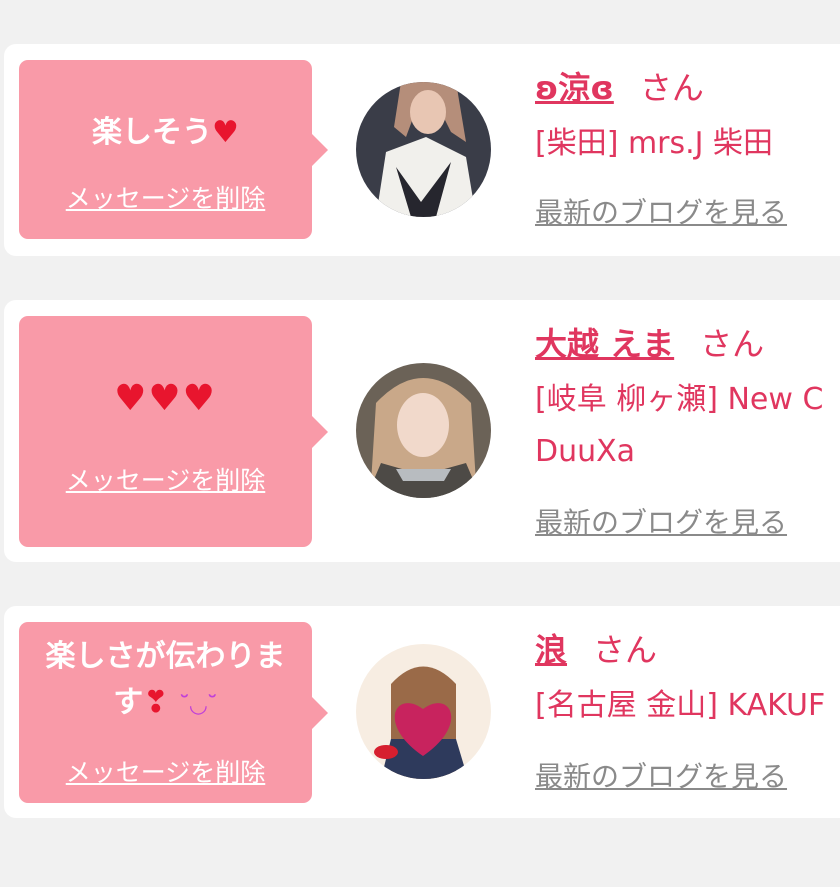  I want to click on message-text: 楽しさが伝わりま す❣ ˘◡˘, so click(165, 679).